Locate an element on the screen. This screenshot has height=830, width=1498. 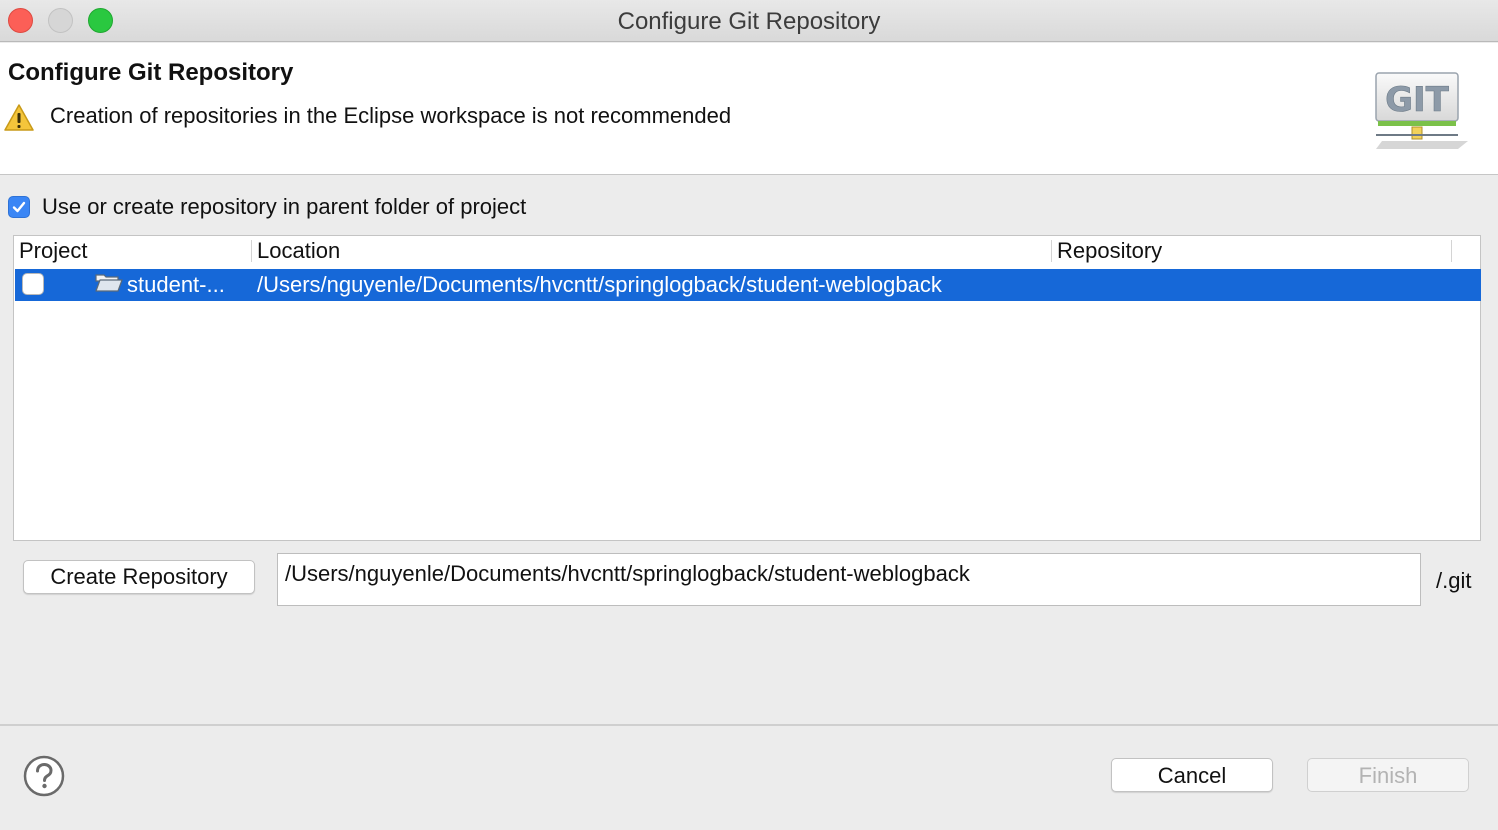
column-header-repository: Repository is located at coordinates (1107, 252).